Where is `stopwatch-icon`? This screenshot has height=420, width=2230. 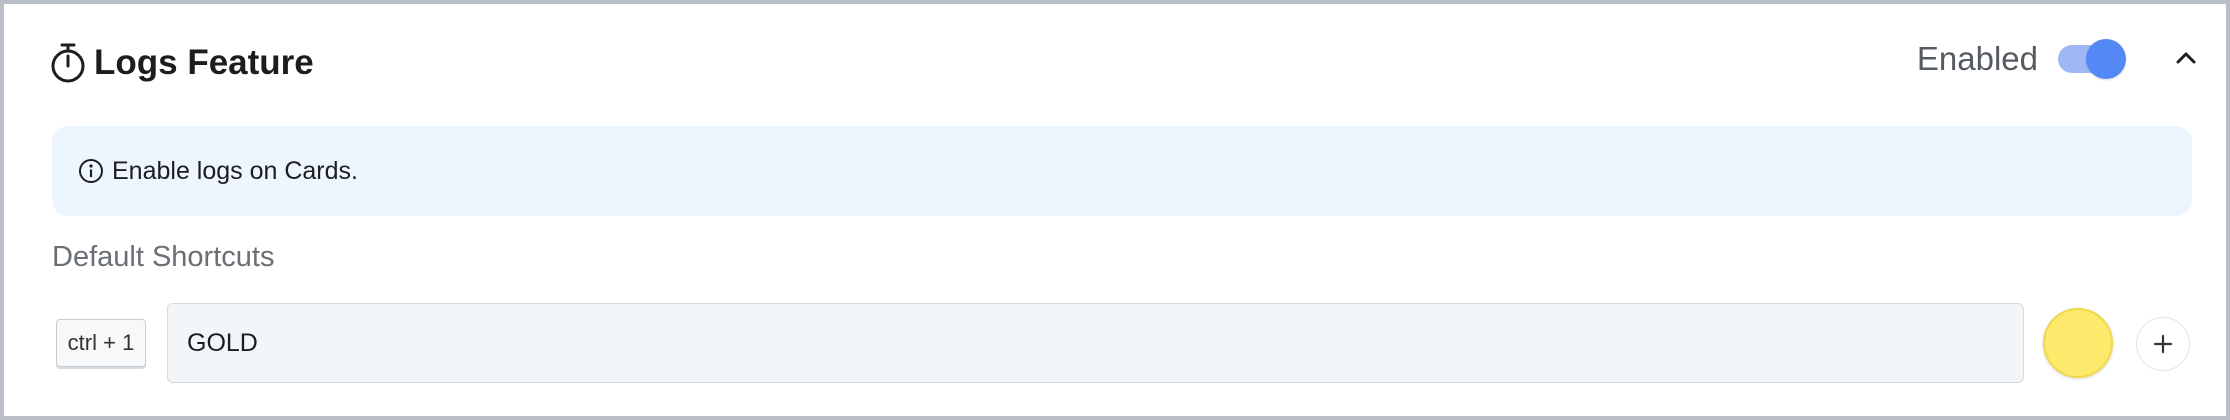
stopwatch-icon is located at coordinates (68, 63).